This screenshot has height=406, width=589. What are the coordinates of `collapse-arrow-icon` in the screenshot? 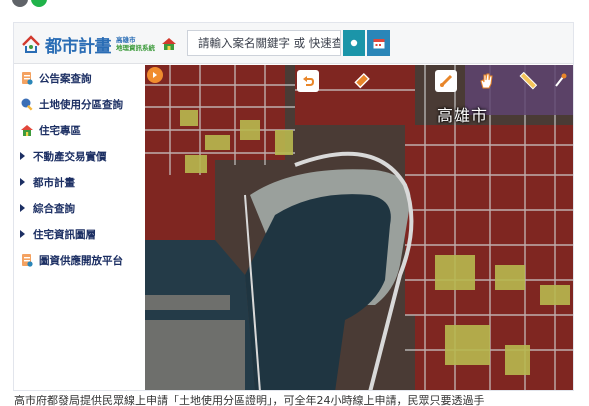 It's located at (155, 75).